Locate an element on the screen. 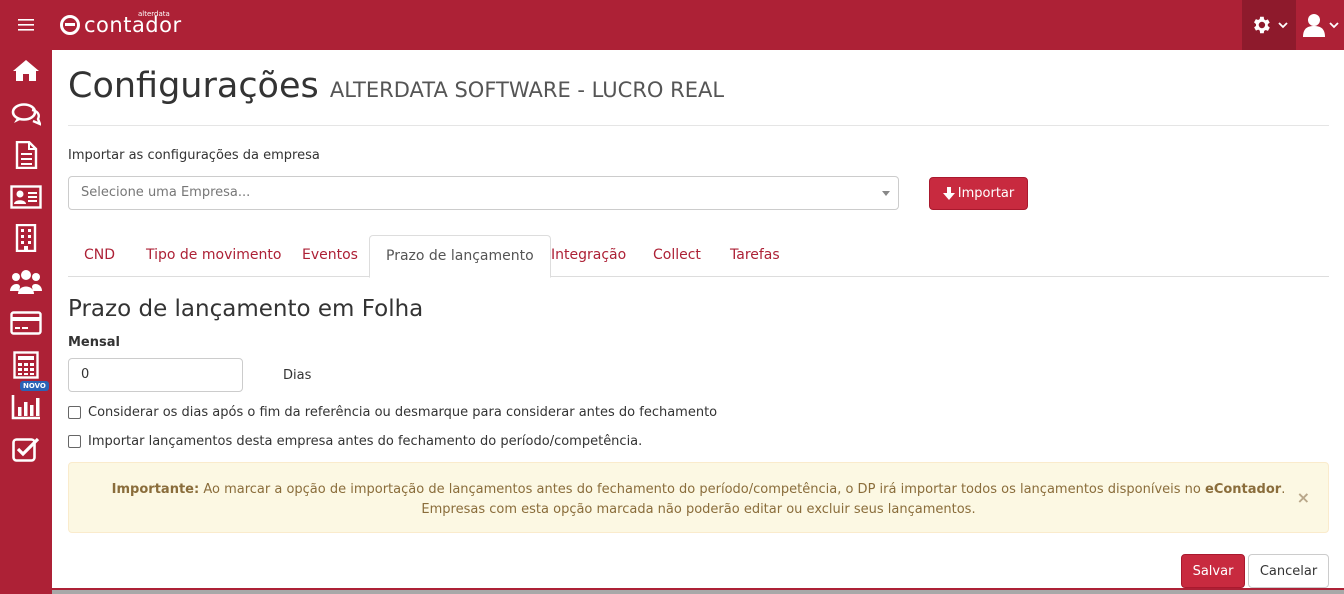  econtador-logo: contador alterdata is located at coordinates (121, 25).